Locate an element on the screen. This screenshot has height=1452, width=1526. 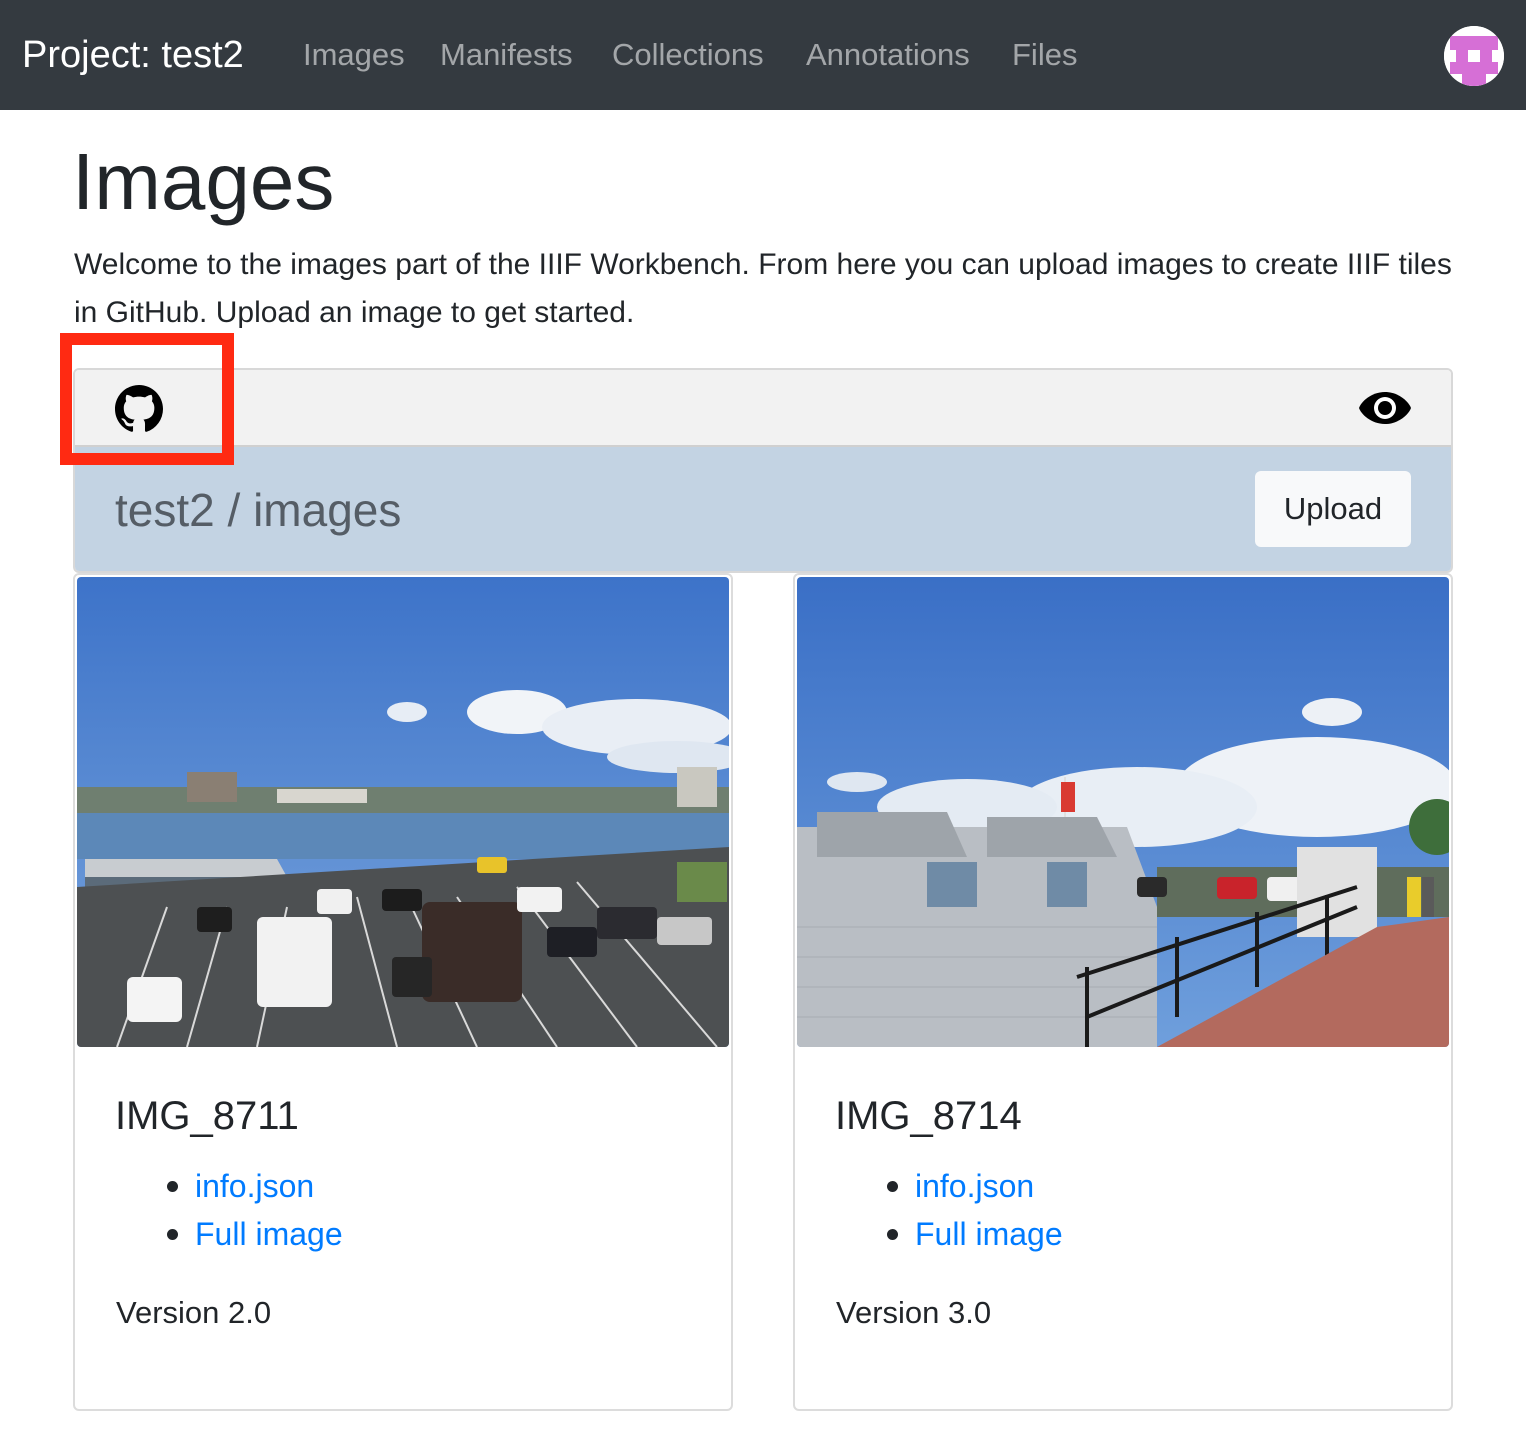
github-icon is located at coordinates (139, 409).